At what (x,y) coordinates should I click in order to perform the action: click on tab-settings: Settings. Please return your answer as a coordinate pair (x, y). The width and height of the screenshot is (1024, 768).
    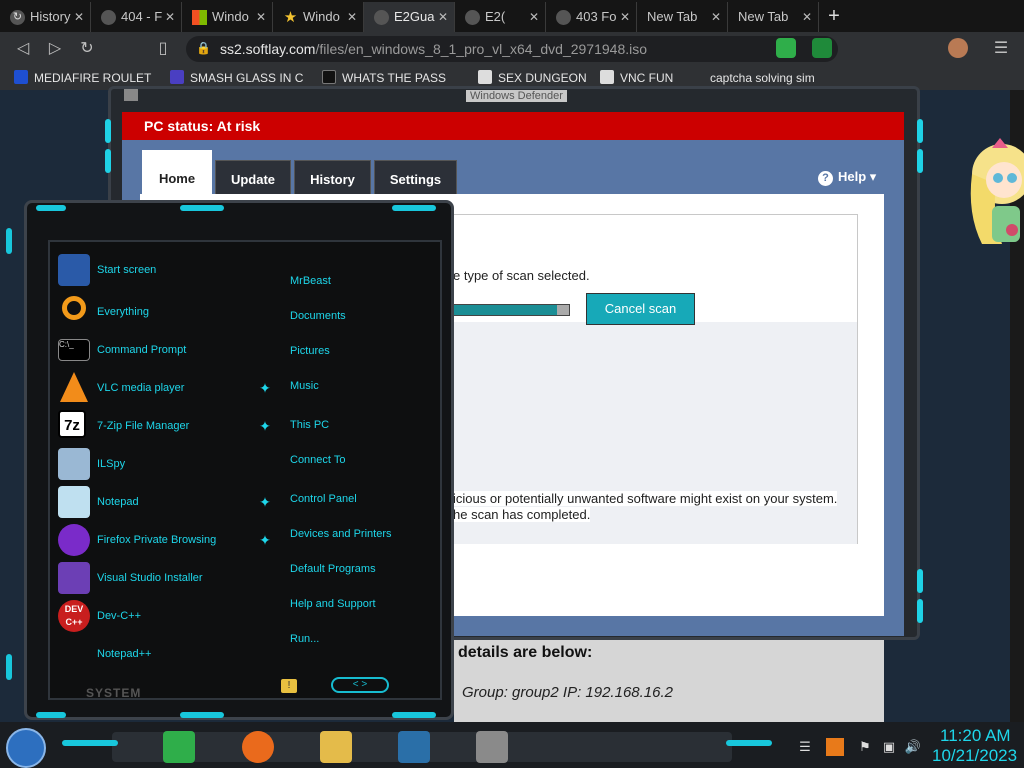
    Looking at the image, I should click on (415, 178).